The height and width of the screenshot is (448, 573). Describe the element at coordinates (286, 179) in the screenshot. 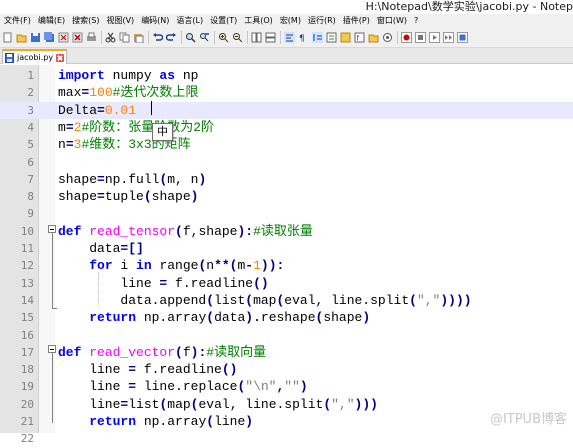

I see `code-line: 7 shape=np.full(m, n)` at that location.